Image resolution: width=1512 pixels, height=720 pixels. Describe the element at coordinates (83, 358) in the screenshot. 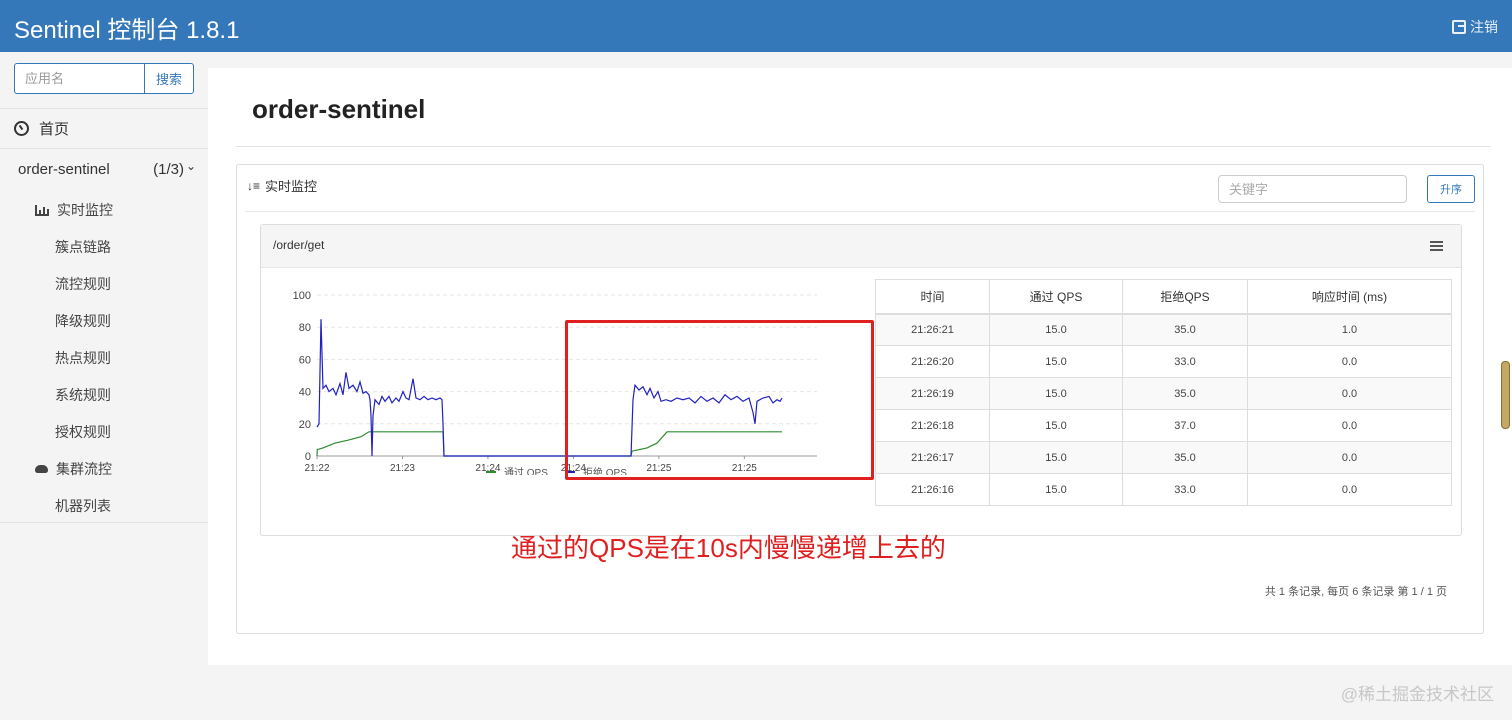

I see `sidebar-item-hotspot-rules: 热点规则` at that location.